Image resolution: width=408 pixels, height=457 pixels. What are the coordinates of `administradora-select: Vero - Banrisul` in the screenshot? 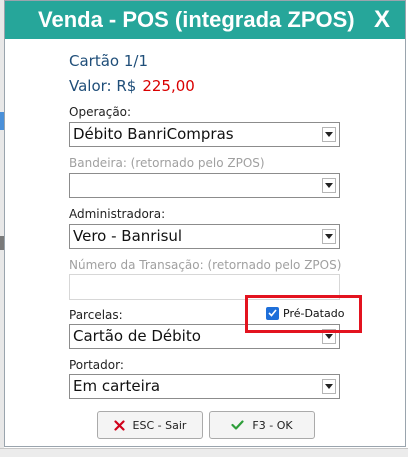 It's located at (204, 236).